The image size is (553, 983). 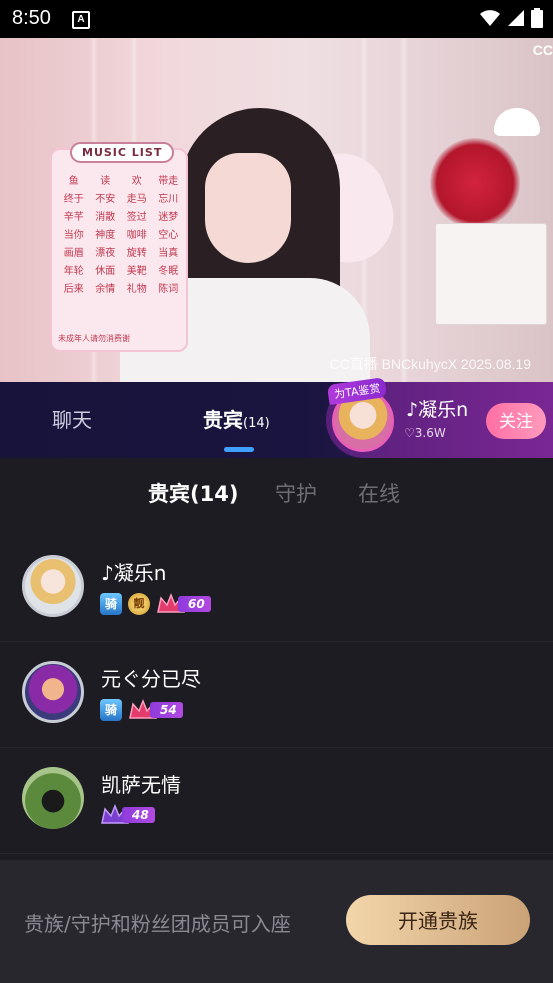 I want to click on level-badge: 60, so click(x=183, y=603).